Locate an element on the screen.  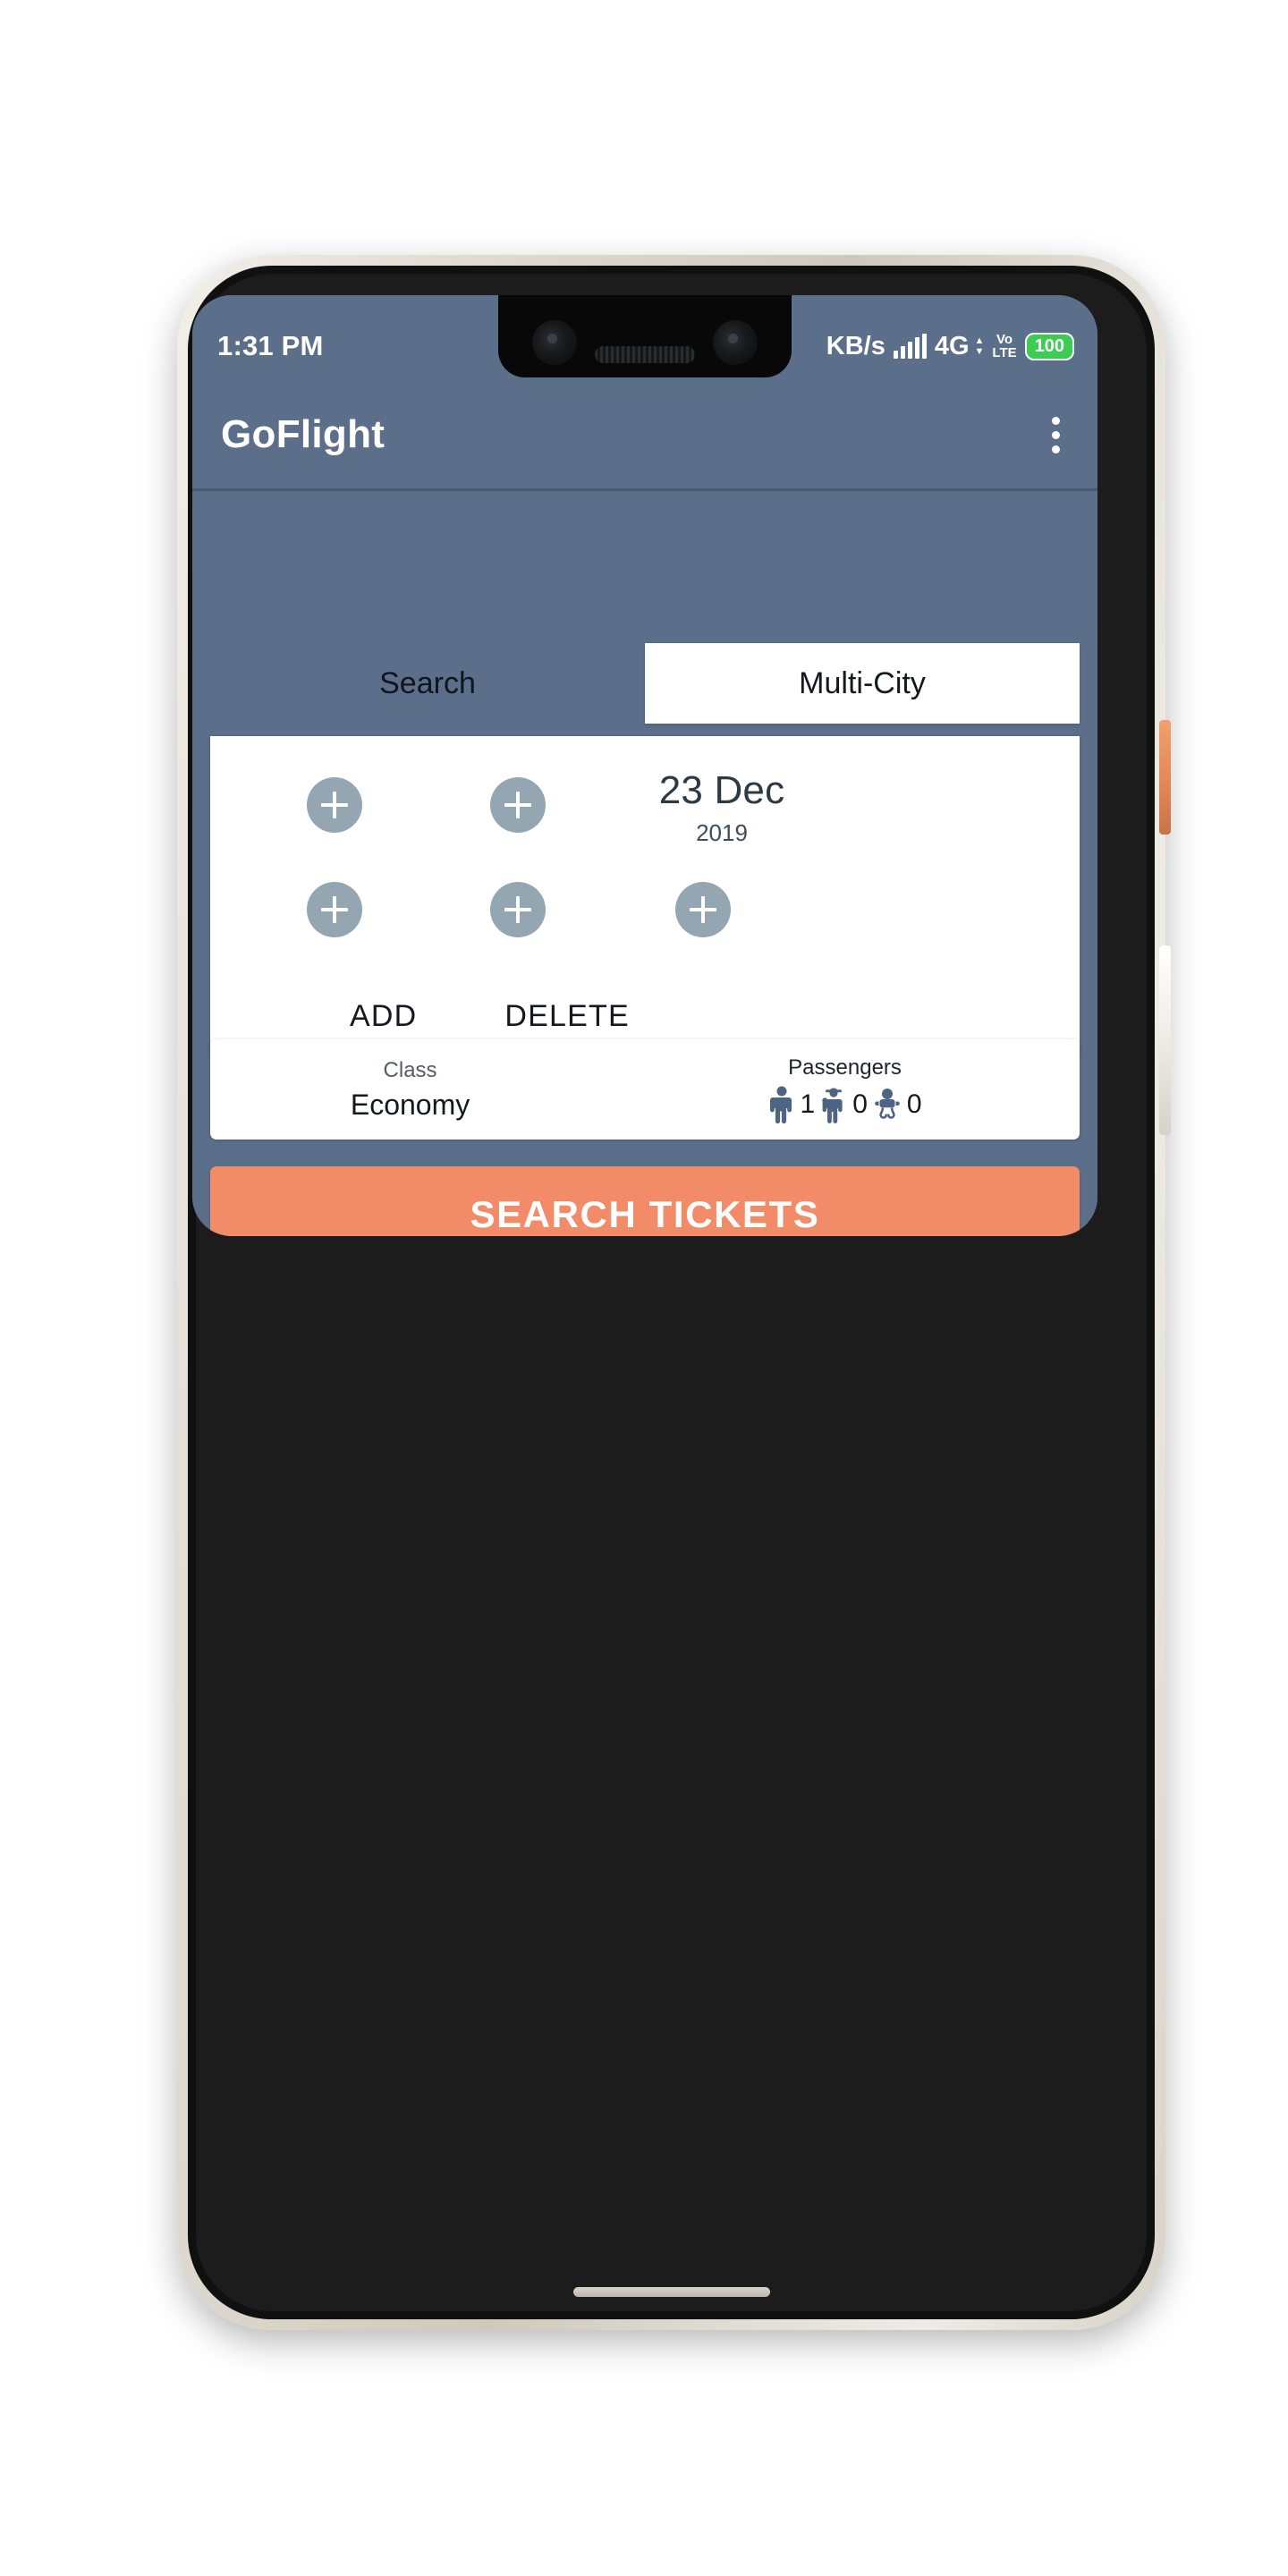
adult-passenger-group: 1 is located at coordinates (792, 1104).